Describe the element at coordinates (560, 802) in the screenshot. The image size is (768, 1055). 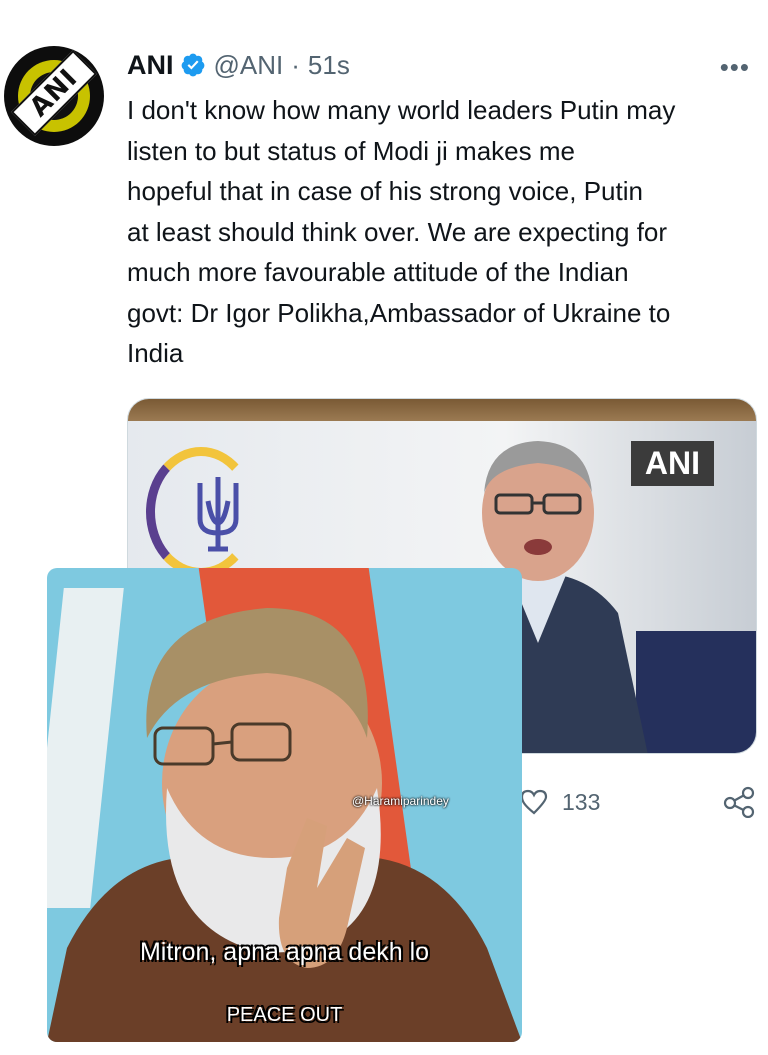
I see `tweet-actions: 133` at that location.